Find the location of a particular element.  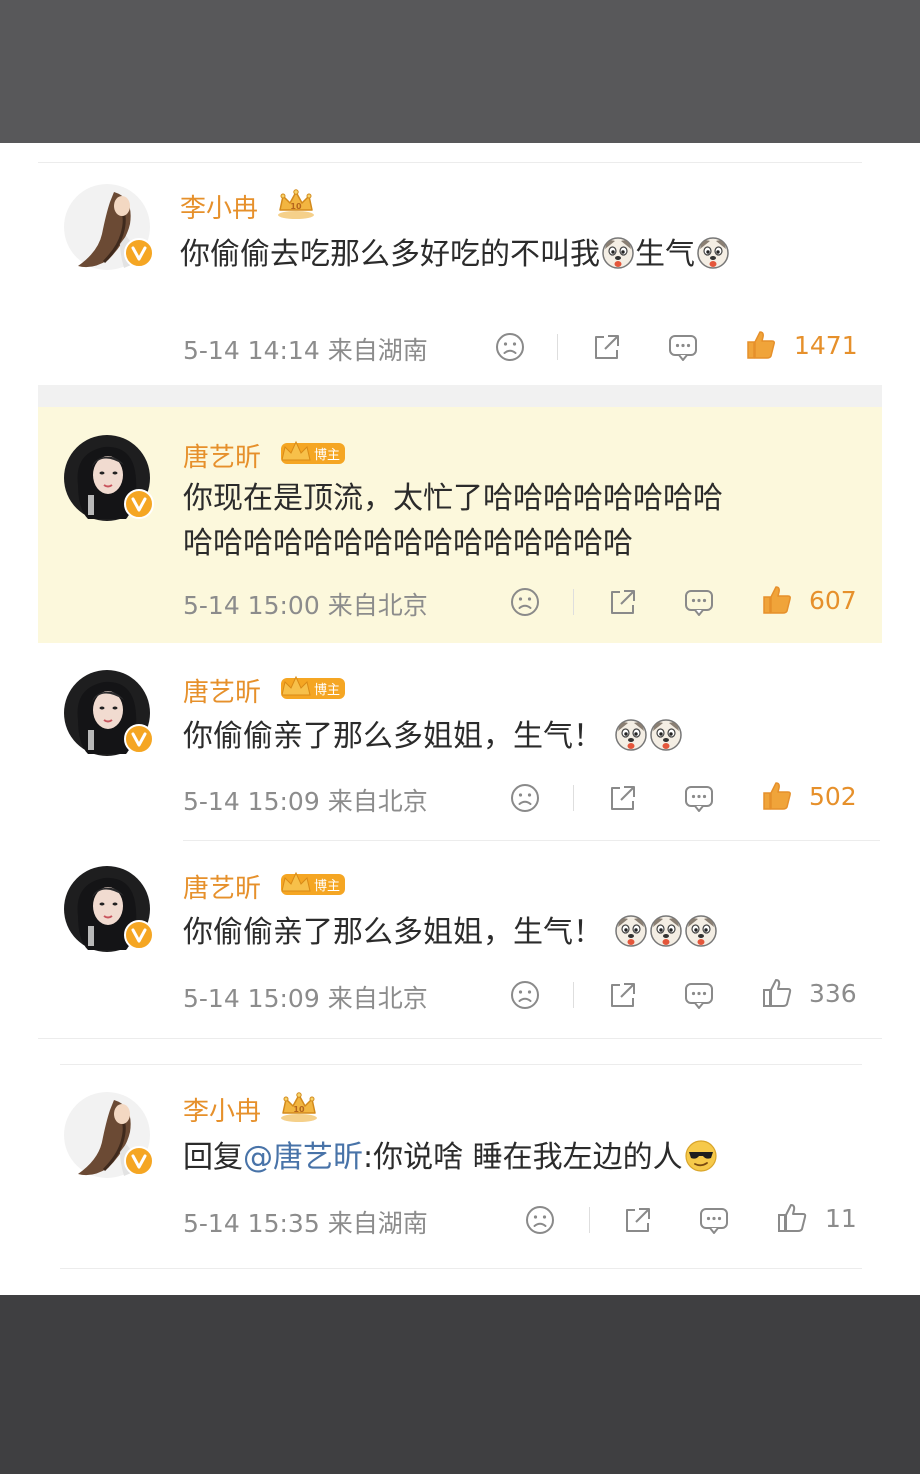

like-count: 607 is located at coordinates (833, 600).